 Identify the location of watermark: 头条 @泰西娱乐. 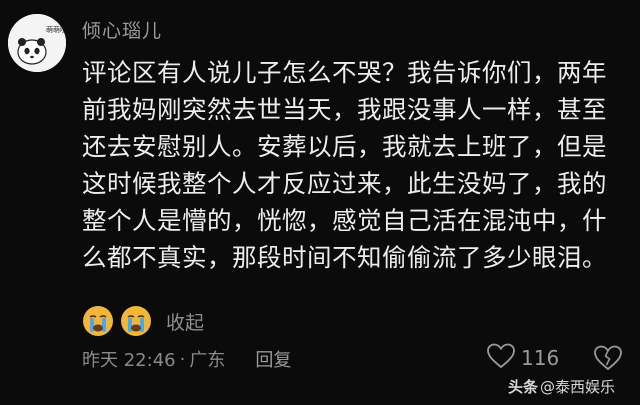
(561, 386).